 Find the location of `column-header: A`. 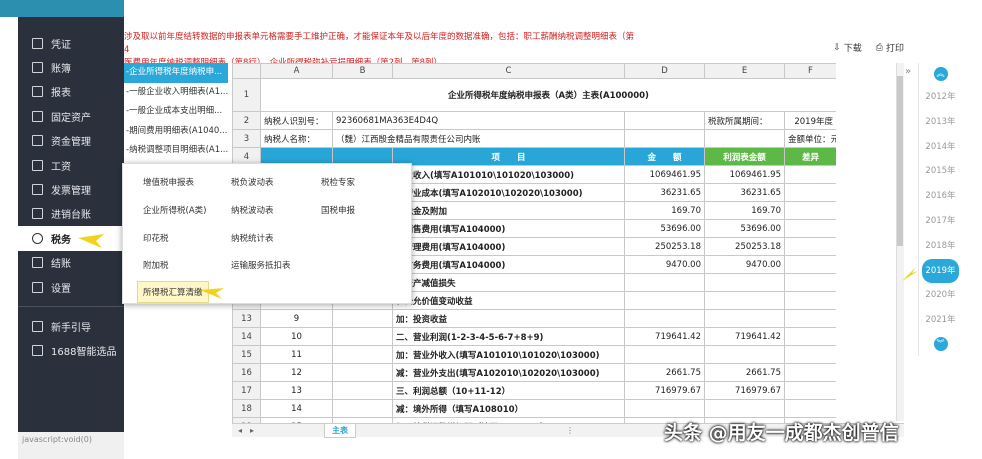

column-header: A is located at coordinates (296, 71).